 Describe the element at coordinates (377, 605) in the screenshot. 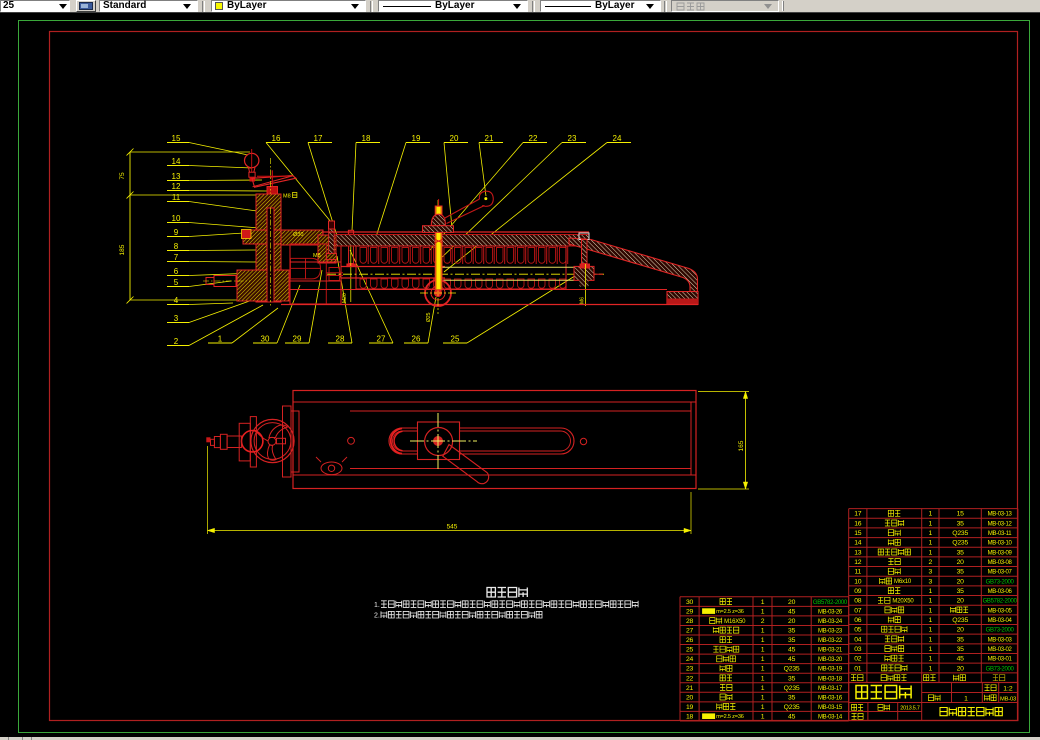

I see `svg-text: 1.` at that location.